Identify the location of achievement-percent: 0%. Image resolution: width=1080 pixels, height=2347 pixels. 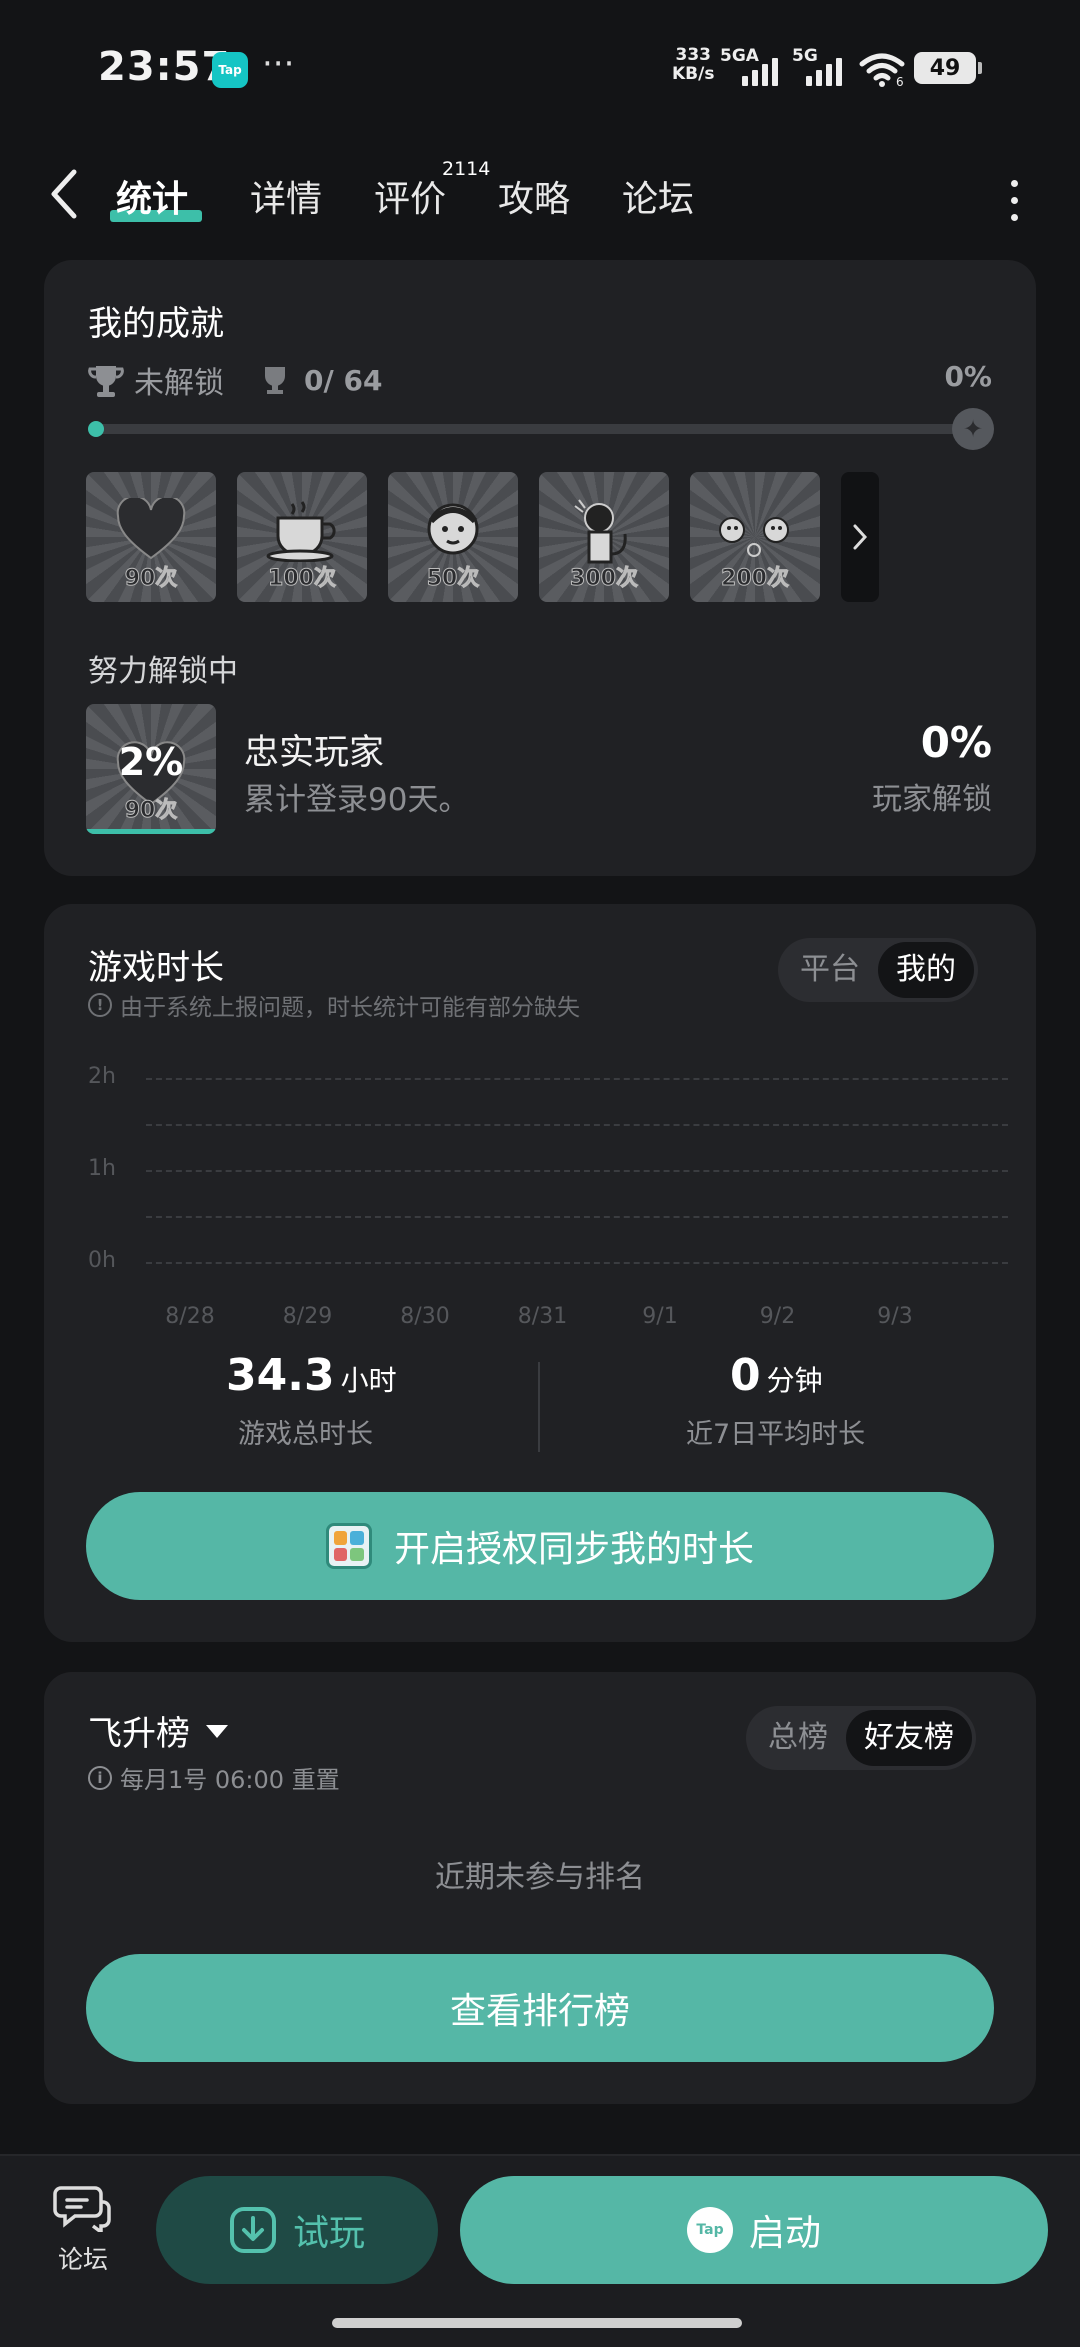
(968, 376).